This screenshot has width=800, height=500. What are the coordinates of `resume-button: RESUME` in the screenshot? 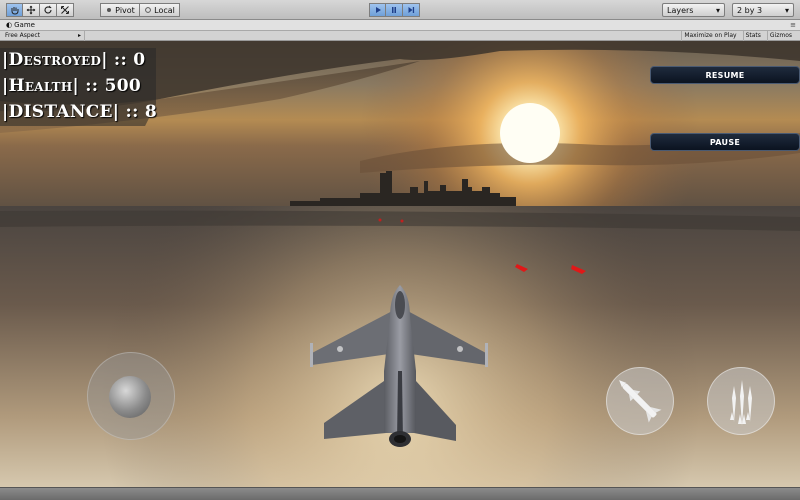 It's located at (725, 75).